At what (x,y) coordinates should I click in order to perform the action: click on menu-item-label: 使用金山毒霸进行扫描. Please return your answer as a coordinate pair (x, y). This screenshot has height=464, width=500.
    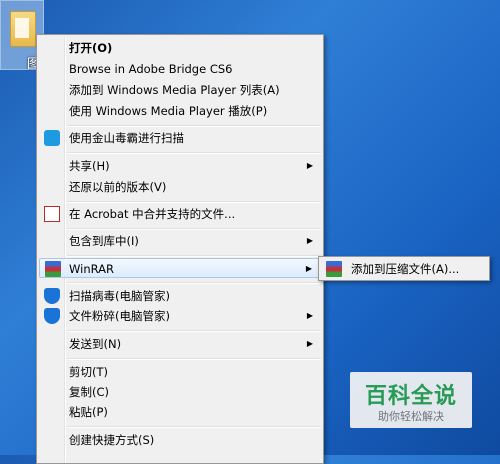
    Looking at the image, I should click on (126, 138).